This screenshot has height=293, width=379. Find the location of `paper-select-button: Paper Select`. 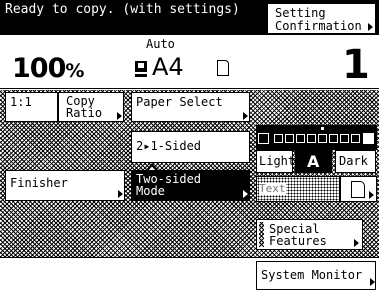

paper-select-button: Paper Select is located at coordinates (190, 107).